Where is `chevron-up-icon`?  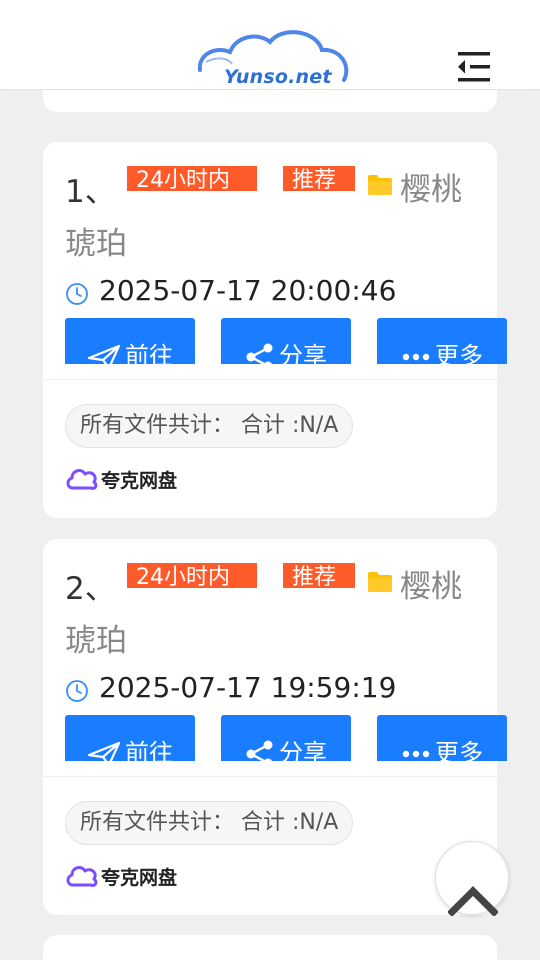 chevron-up-icon is located at coordinates (473, 901).